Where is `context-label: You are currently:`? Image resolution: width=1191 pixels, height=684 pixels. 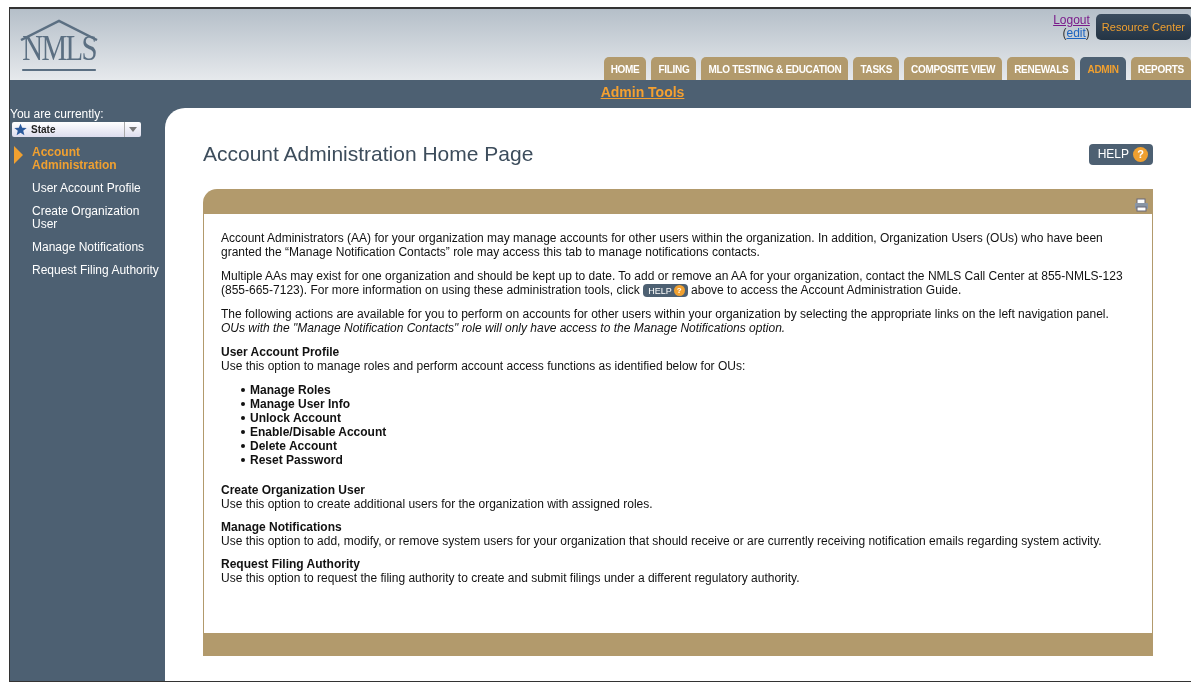 context-label: You are currently: is located at coordinates (57, 114).